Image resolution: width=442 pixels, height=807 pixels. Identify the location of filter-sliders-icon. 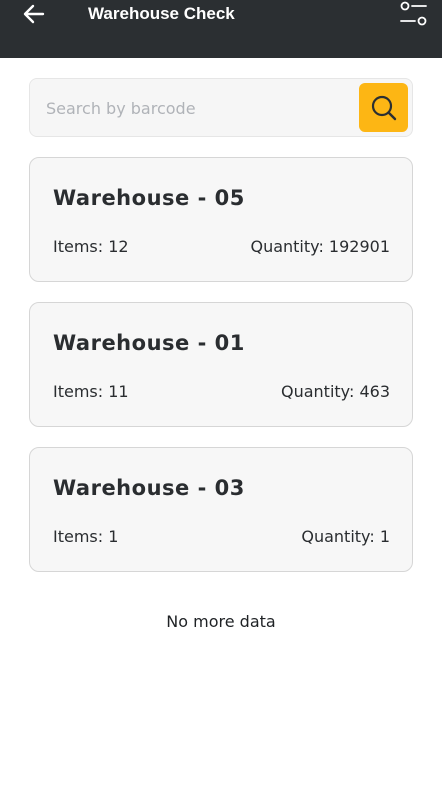
(413, 13).